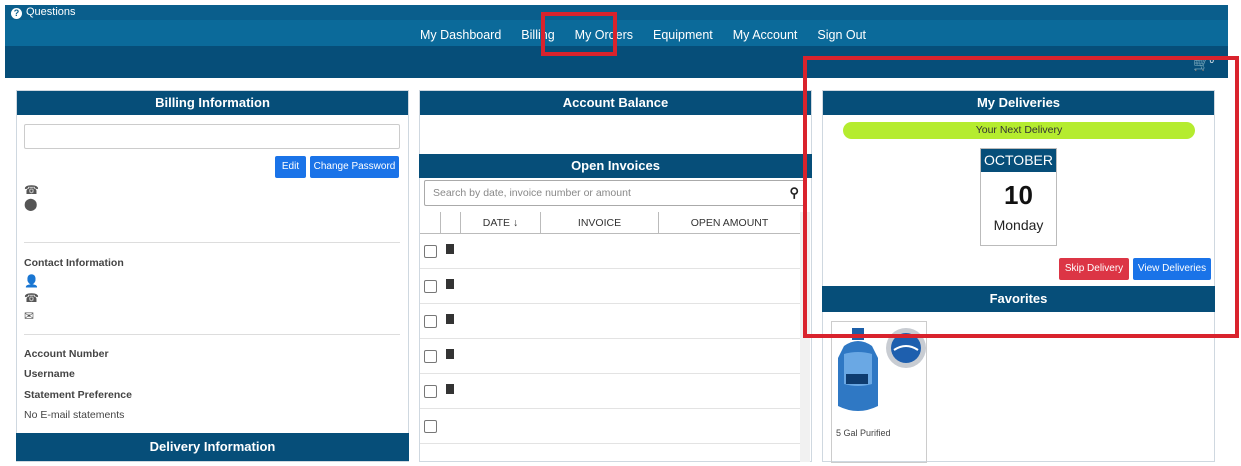  What do you see at coordinates (450, 223) in the screenshot?
I see `select-column` at bounding box center [450, 223].